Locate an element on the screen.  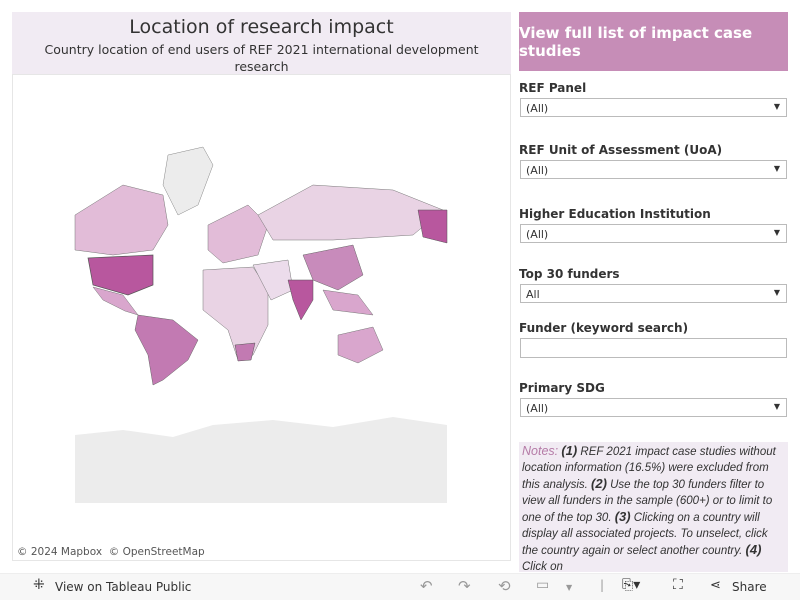
uoa-dropdown: (All) ▼ is located at coordinates (653, 169).